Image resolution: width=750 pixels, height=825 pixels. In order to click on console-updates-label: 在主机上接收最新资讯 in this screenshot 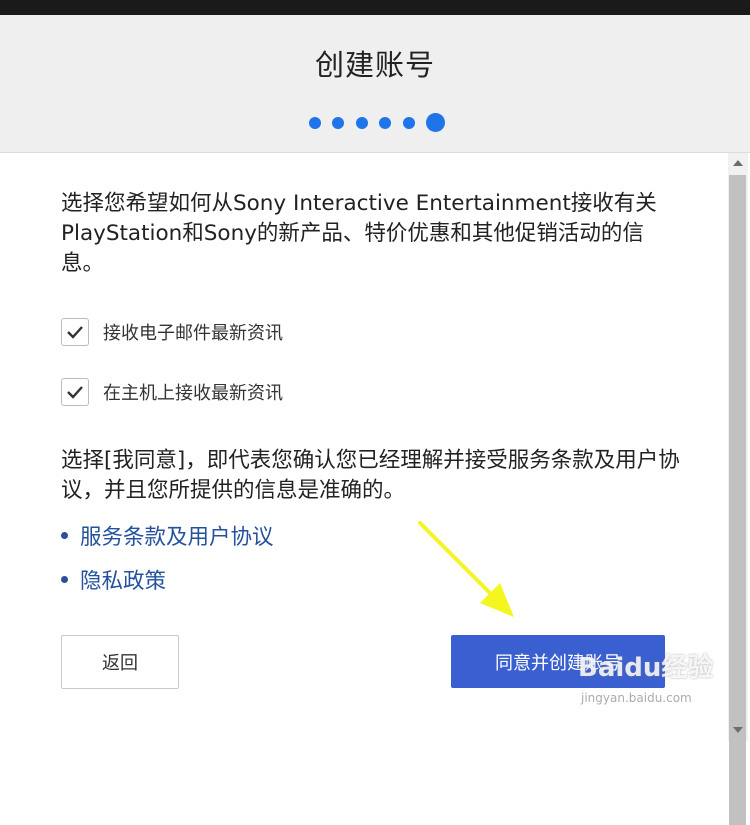, I will do `click(193, 393)`.